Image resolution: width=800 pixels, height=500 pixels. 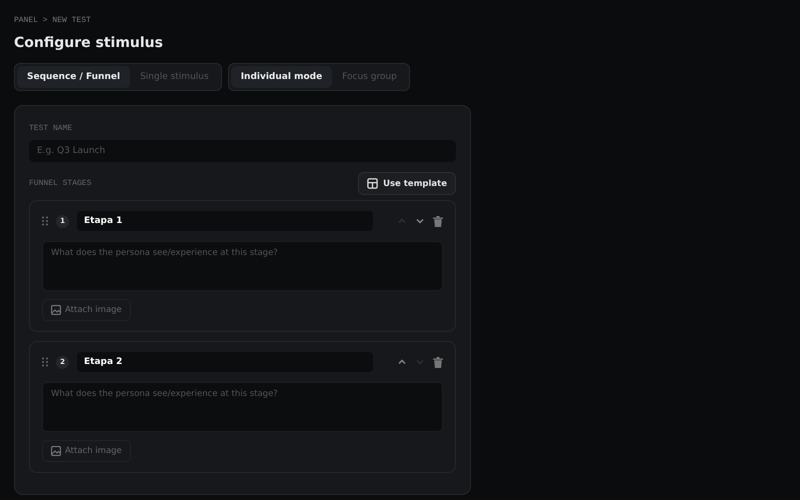 I want to click on stage-name-field: Etapa 2, so click(x=225, y=362).